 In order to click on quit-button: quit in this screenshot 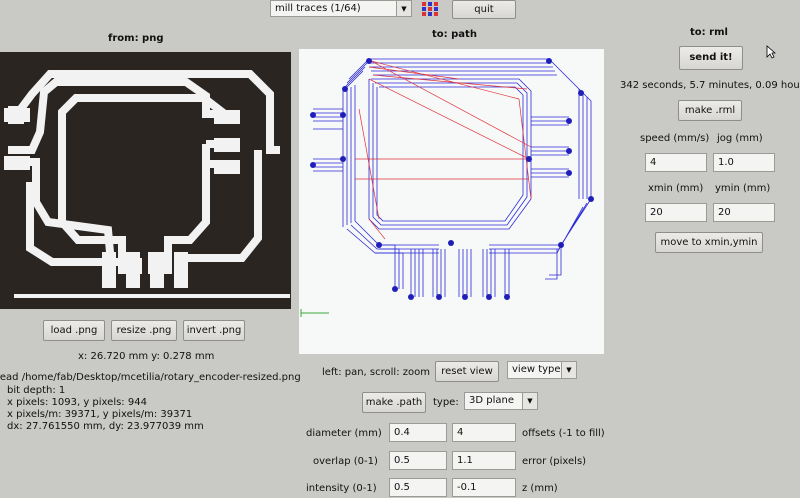, I will do `click(484, 9)`.